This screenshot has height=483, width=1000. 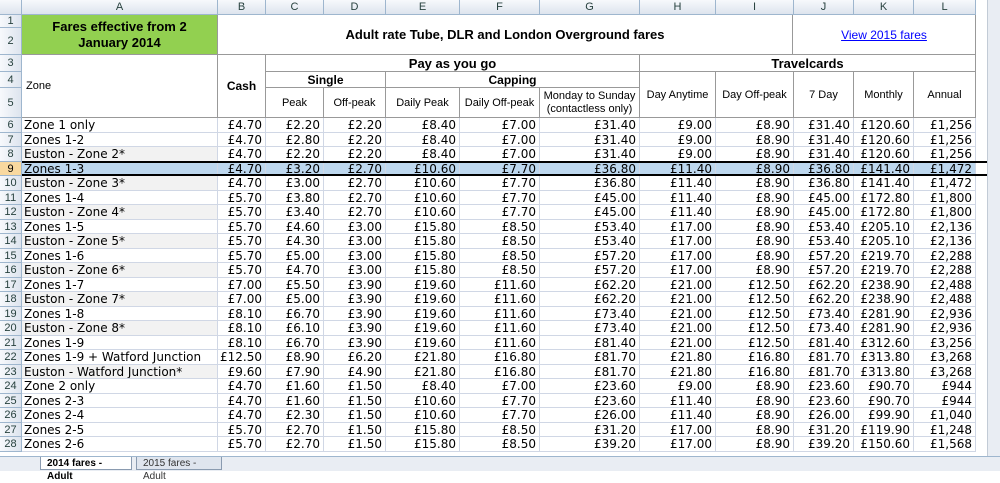 What do you see at coordinates (11, 169) in the screenshot?
I see `row-header: 9` at bounding box center [11, 169].